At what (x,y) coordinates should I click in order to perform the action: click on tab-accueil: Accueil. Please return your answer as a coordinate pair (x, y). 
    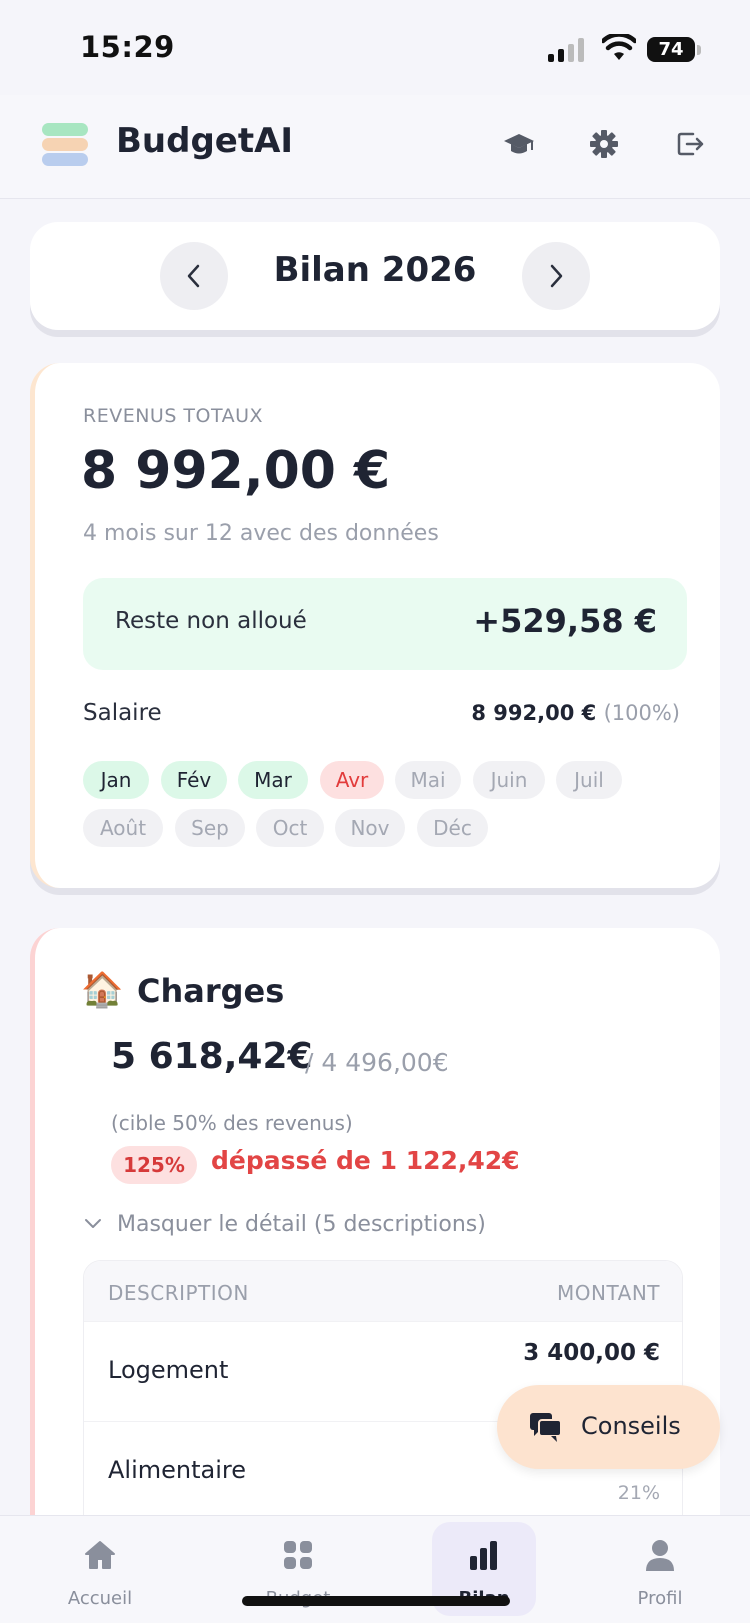
    Looking at the image, I should click on (100, 1563).